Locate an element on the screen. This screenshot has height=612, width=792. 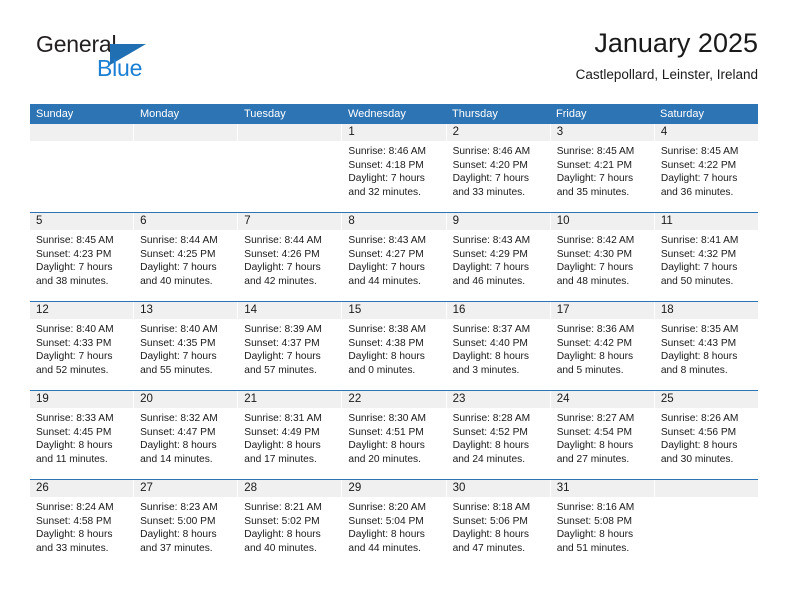
sunrise-text: Sunrise: 8:30 AM is located at coordinates (387, 418).